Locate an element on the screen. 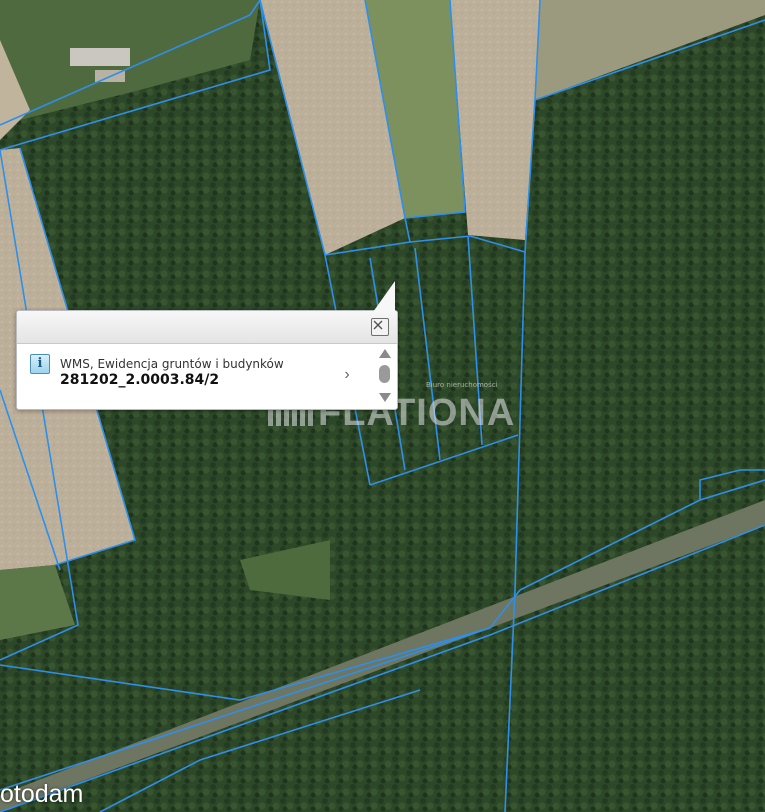 The width and height of the screenshot is (765, 812). popup-pointer is located at coordinates (384, 296).